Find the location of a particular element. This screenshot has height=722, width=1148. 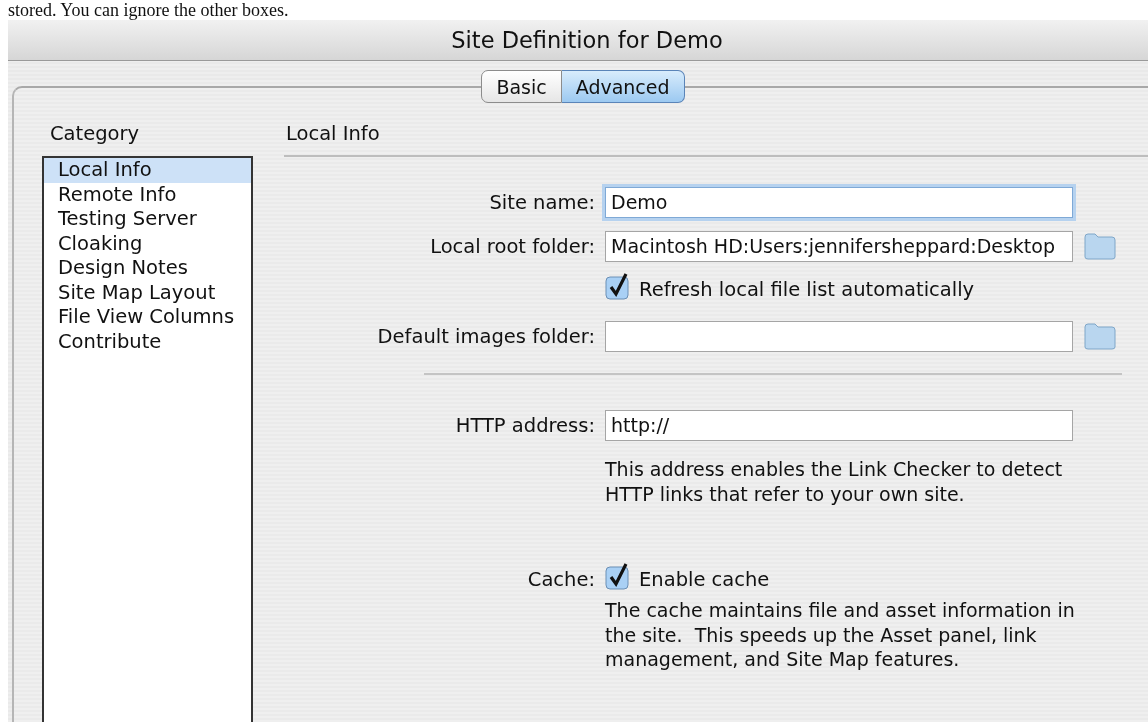

category-item: File View Columns is located at coordinates (147, 317).